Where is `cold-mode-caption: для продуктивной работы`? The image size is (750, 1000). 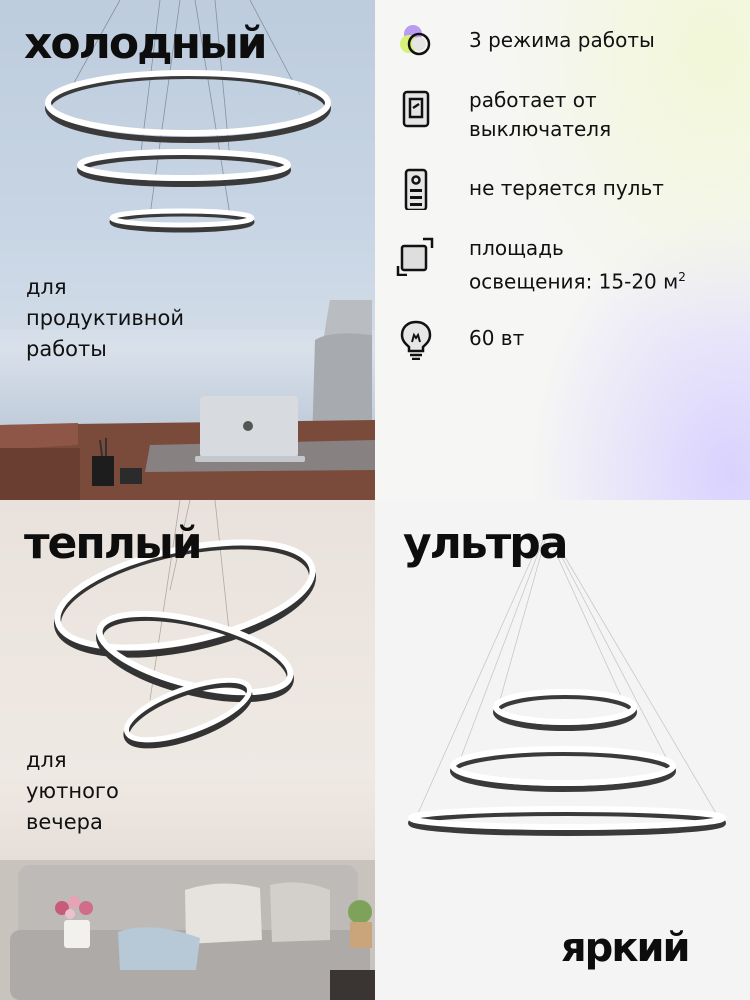 cold-mode-caption: для продуктивной работы is located at coordinates (105, 318).